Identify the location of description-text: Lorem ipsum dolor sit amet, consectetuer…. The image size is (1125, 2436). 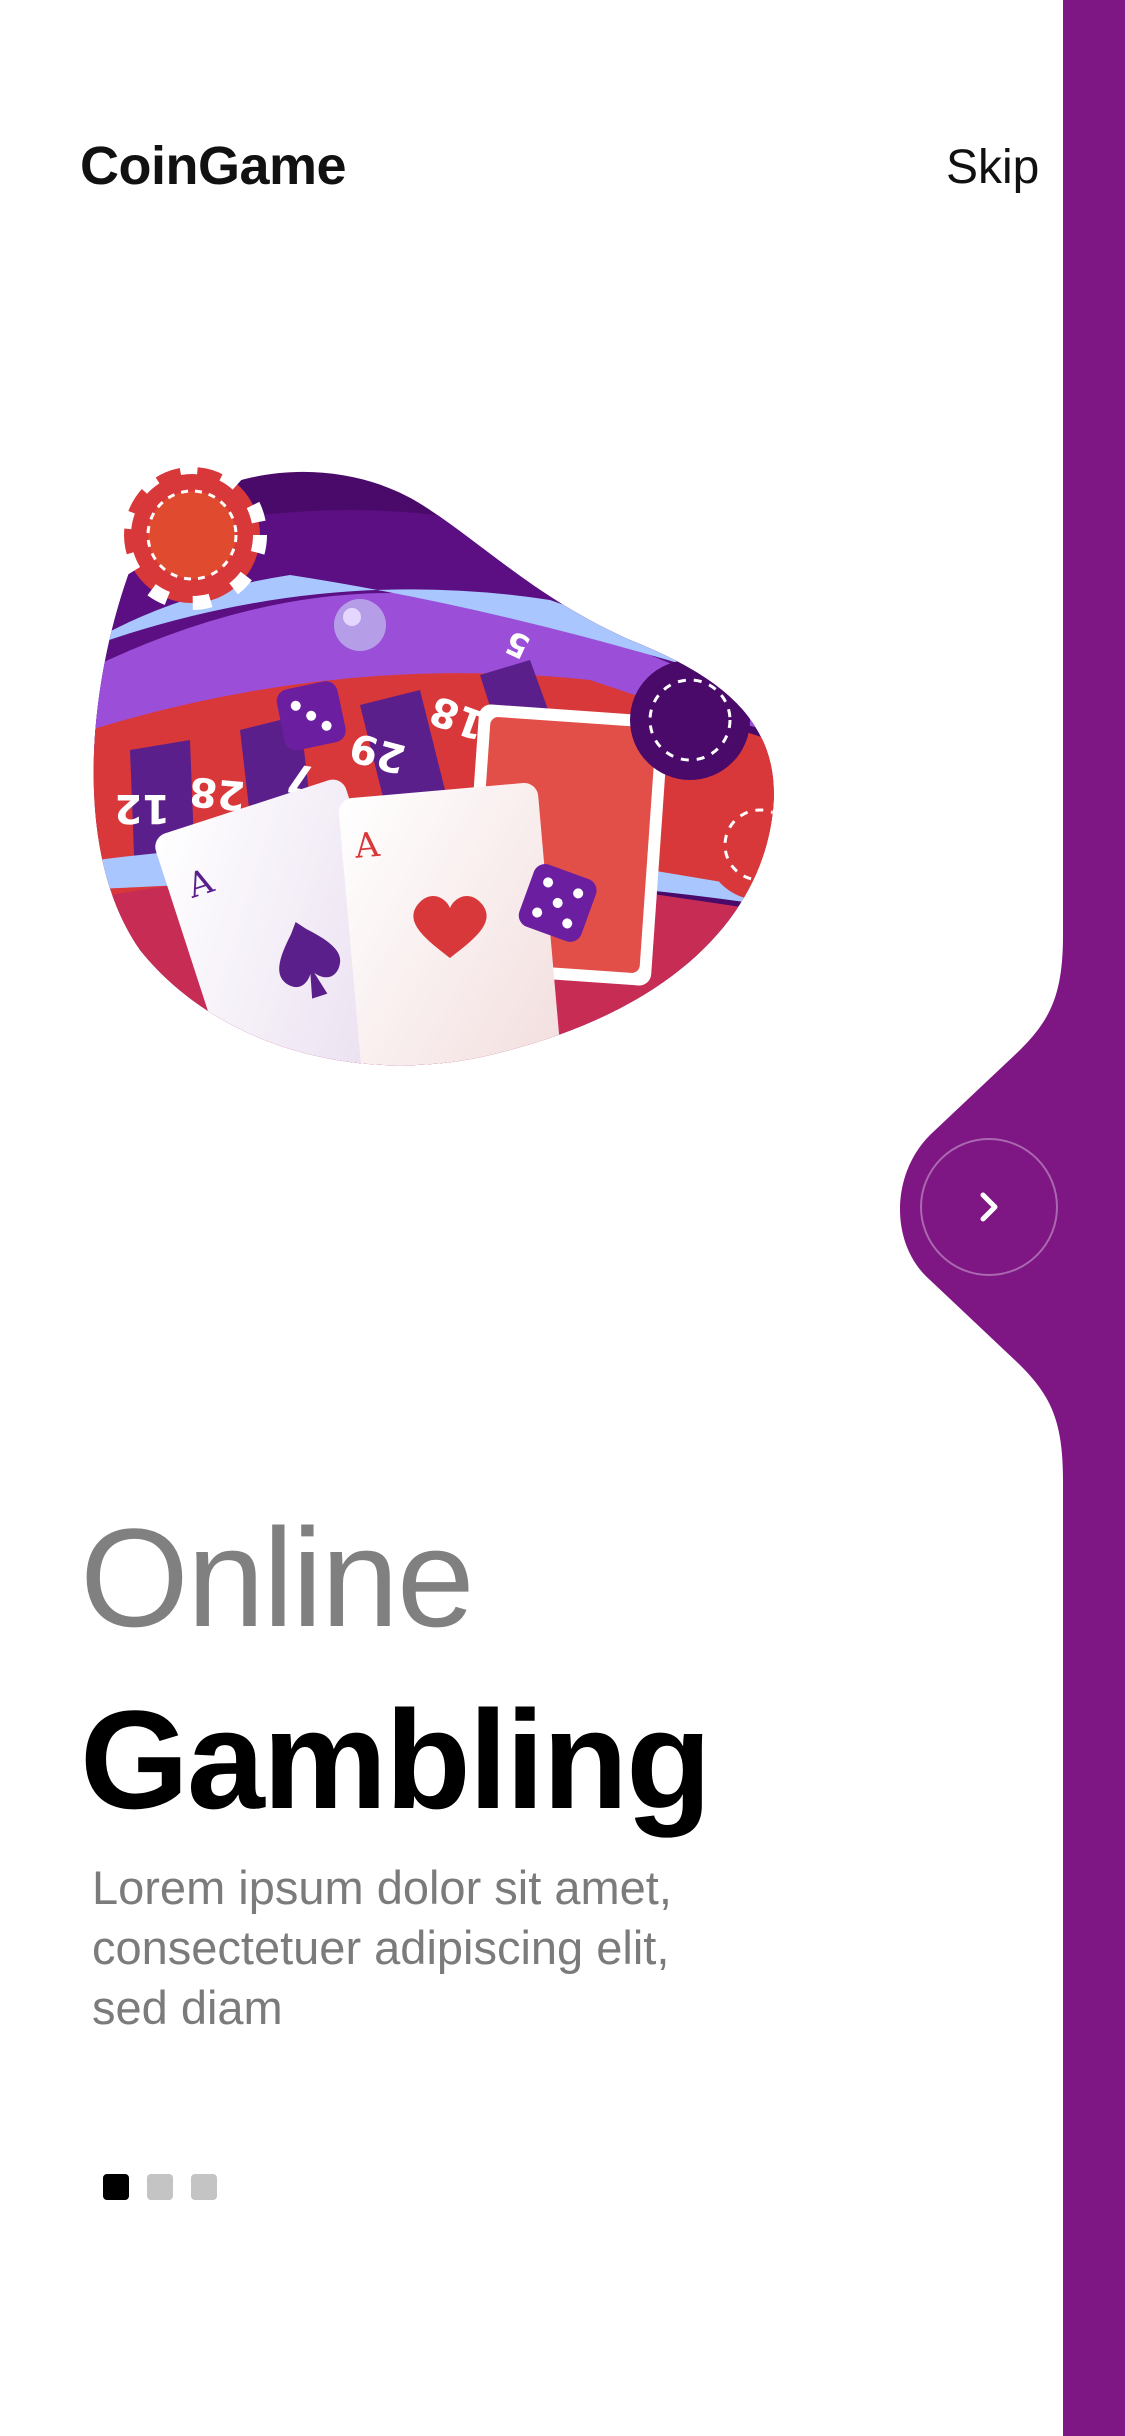
(382, 1947).